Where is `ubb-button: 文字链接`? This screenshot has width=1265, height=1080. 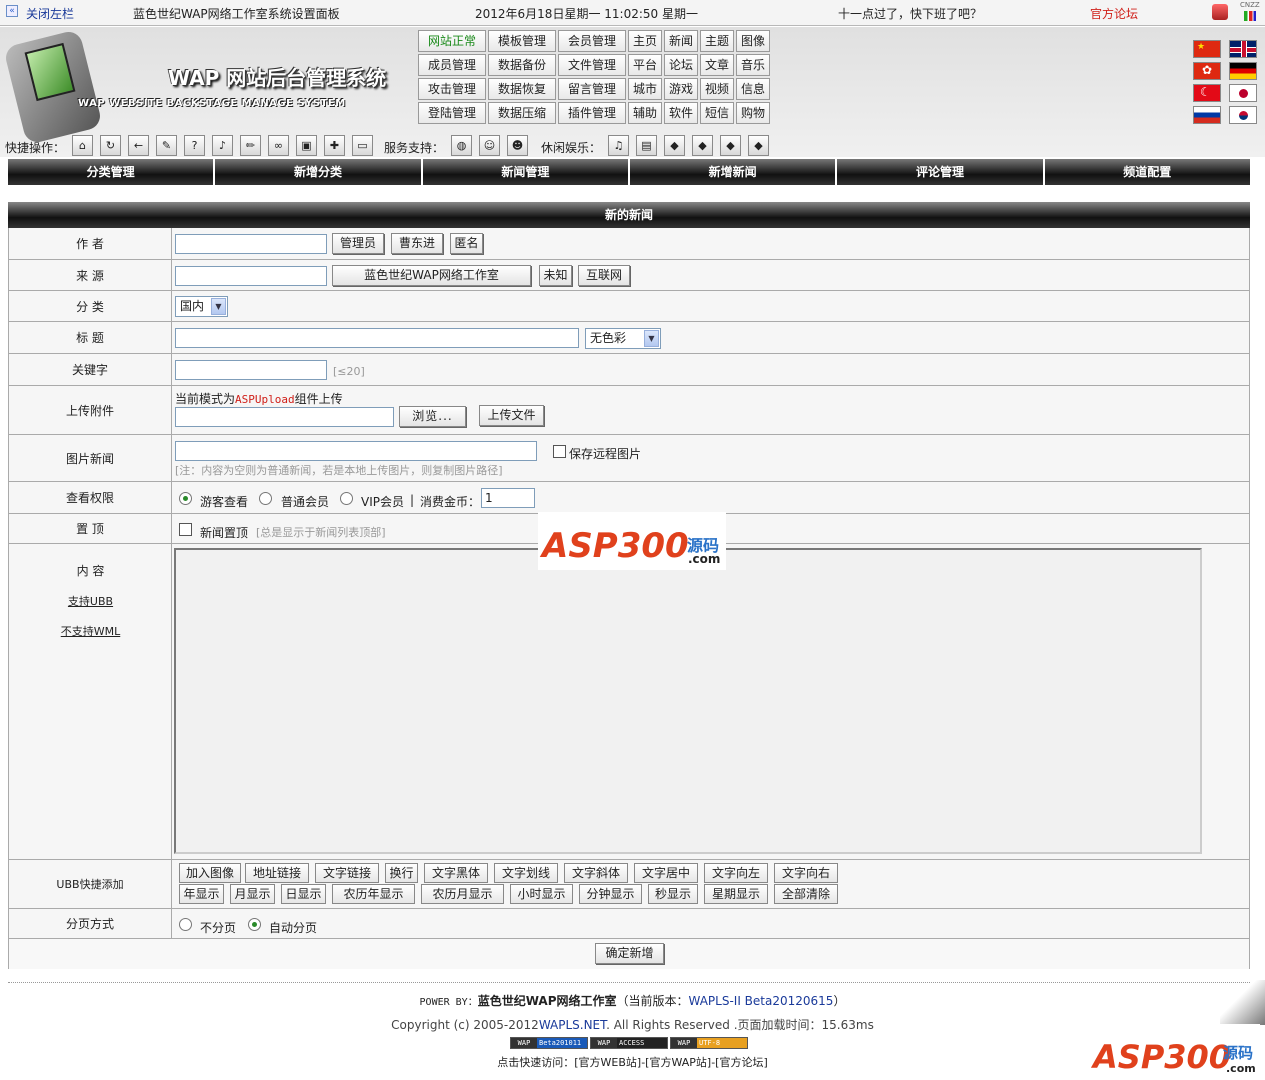 ubb-button: 文字链接 is located at coordinates (347, 873).